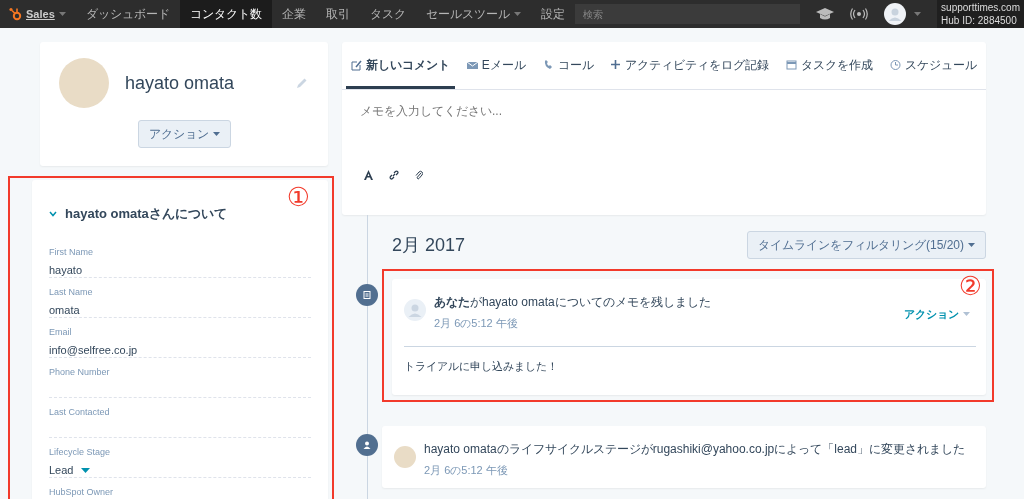  Describe the element at coordinates (53, 213) in the screenshot. I see `chevron-down-icon` at that location.